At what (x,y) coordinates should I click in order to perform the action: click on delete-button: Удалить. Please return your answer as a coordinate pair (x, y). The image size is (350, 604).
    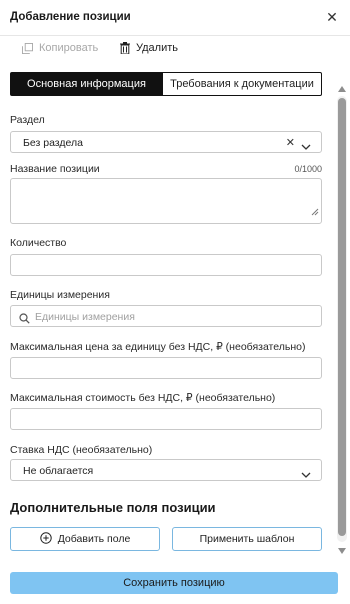
    Looking at the image, I should click on (149, 48).